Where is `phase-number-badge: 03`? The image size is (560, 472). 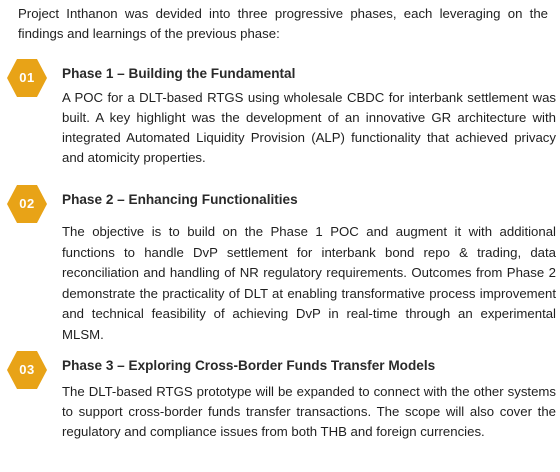
phase-number-badge: 03 is located at coordinates (27, 370).